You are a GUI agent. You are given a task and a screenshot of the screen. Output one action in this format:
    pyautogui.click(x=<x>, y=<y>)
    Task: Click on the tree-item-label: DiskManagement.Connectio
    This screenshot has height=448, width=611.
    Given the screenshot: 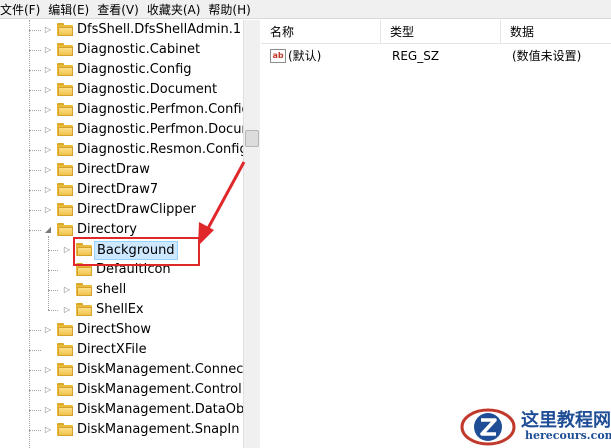 What is the action you would take?
    pyautogui.click(x=160, y=369)
    